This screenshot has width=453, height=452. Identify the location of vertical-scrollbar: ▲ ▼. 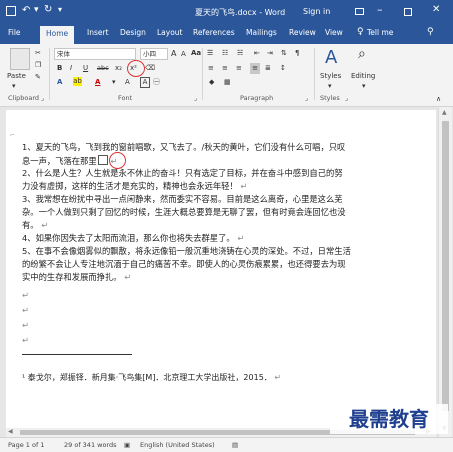
(445, 272).